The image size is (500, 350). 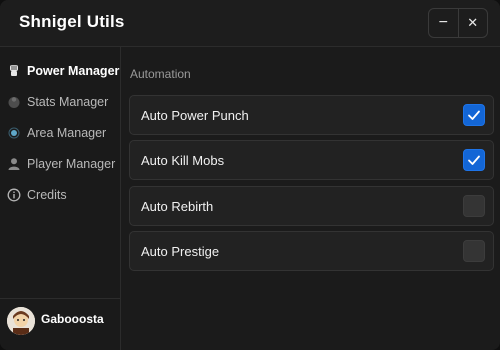 I want to click on username: Gabooosta, so click(x=72, y=319).